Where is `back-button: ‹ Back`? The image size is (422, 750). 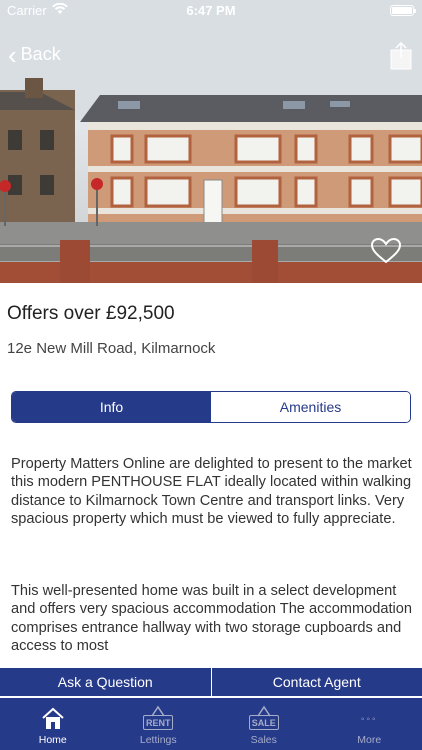 back-button: ‹ Back is located at coordinates (34, 54).